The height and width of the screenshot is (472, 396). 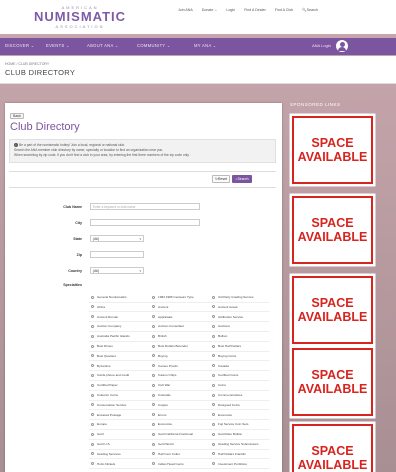 I want to click on specialty-option: Gold World, so click(x=162, y=444).